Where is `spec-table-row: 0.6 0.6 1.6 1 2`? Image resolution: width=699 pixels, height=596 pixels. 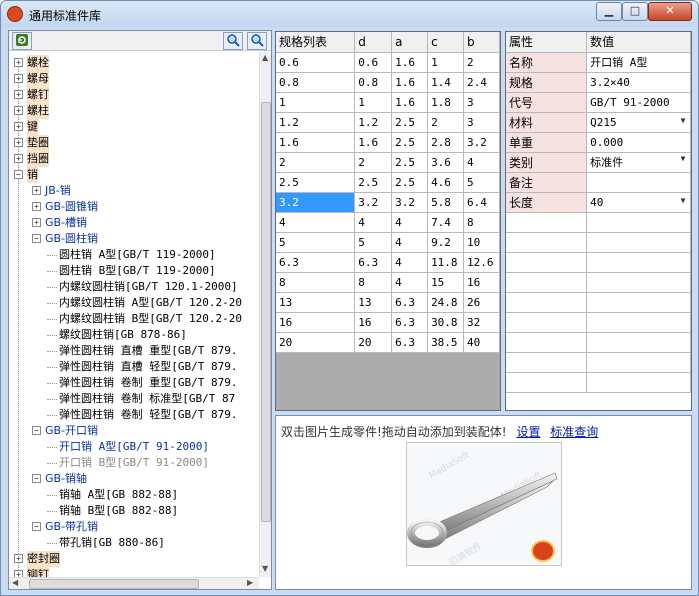 spec-table-row: 0.6 0.6 1.6 1 2 is located at coordinates (388, 62).